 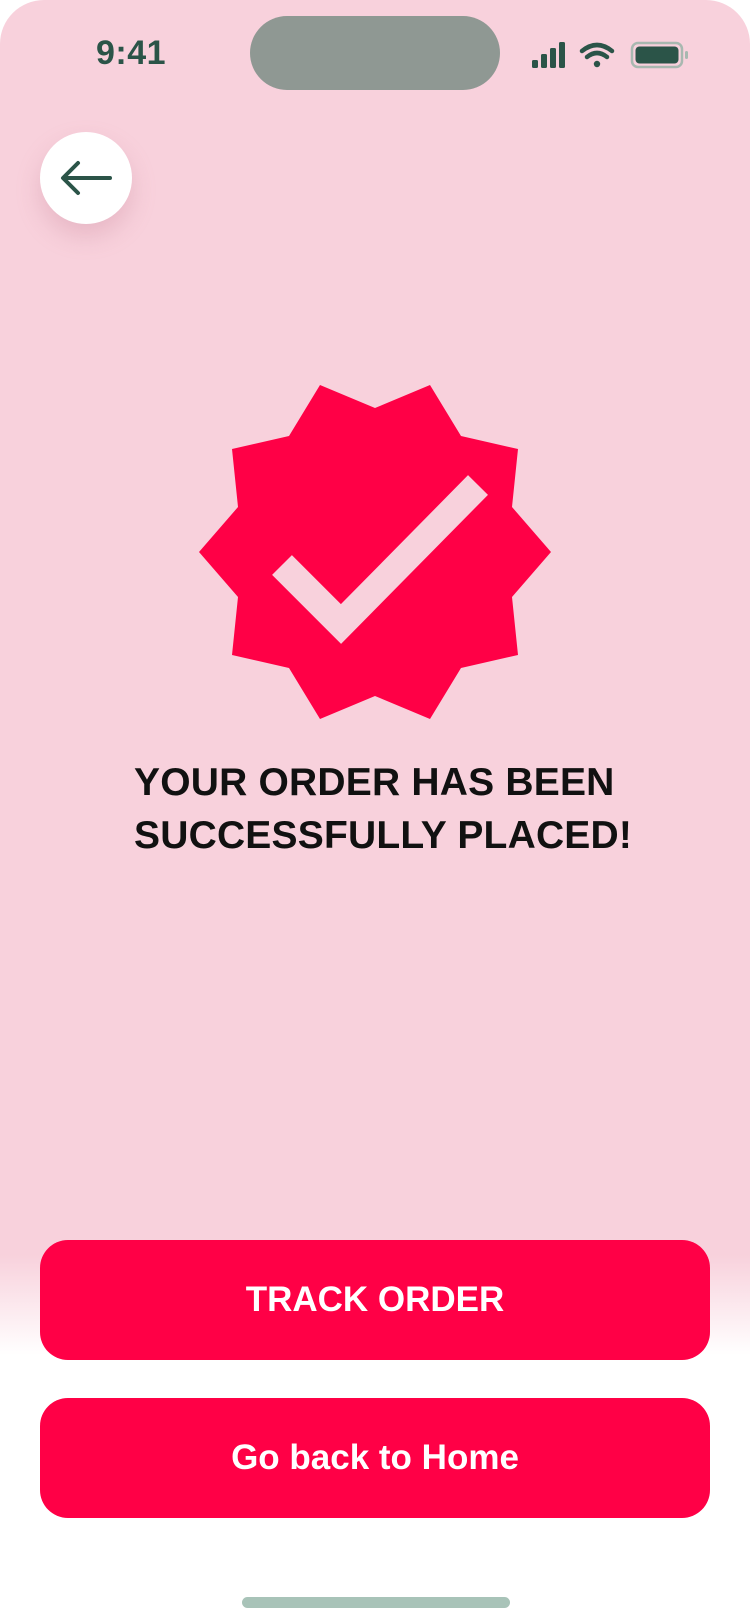 What do you see at coordinates (383, 835) in the screenshot?
I see `success-title-line-2: SUCCESSFULLY PLACED!` at bounding box center [383, 835].